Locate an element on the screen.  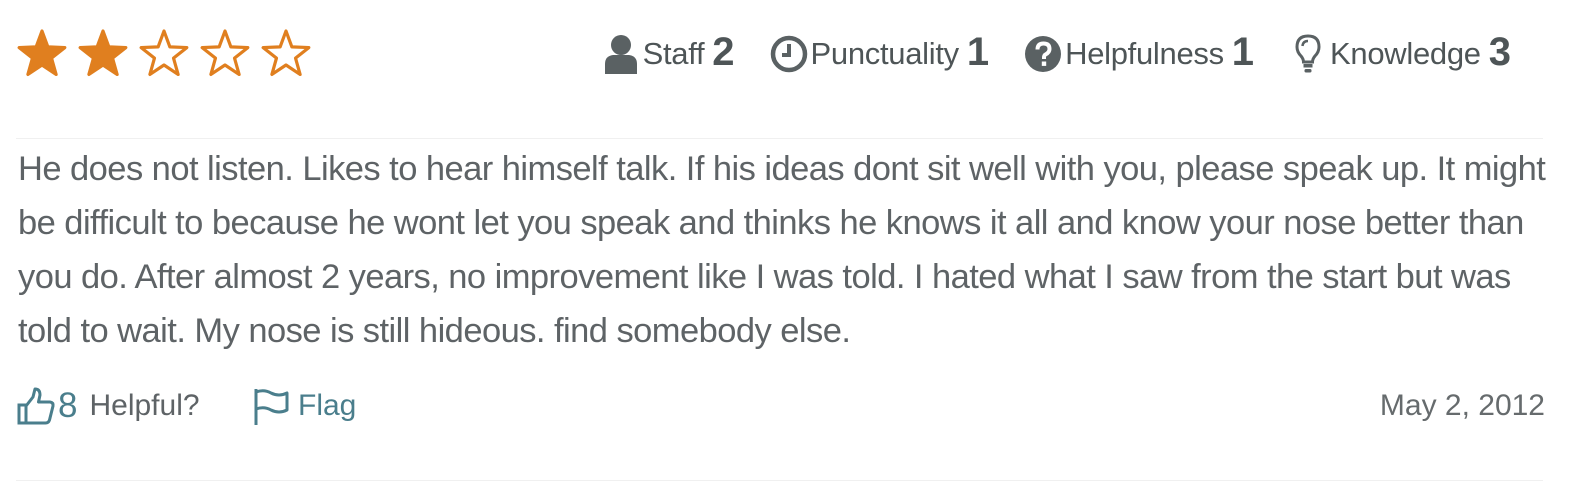
lightbulb-icon is located at coordinates (1308, 54).